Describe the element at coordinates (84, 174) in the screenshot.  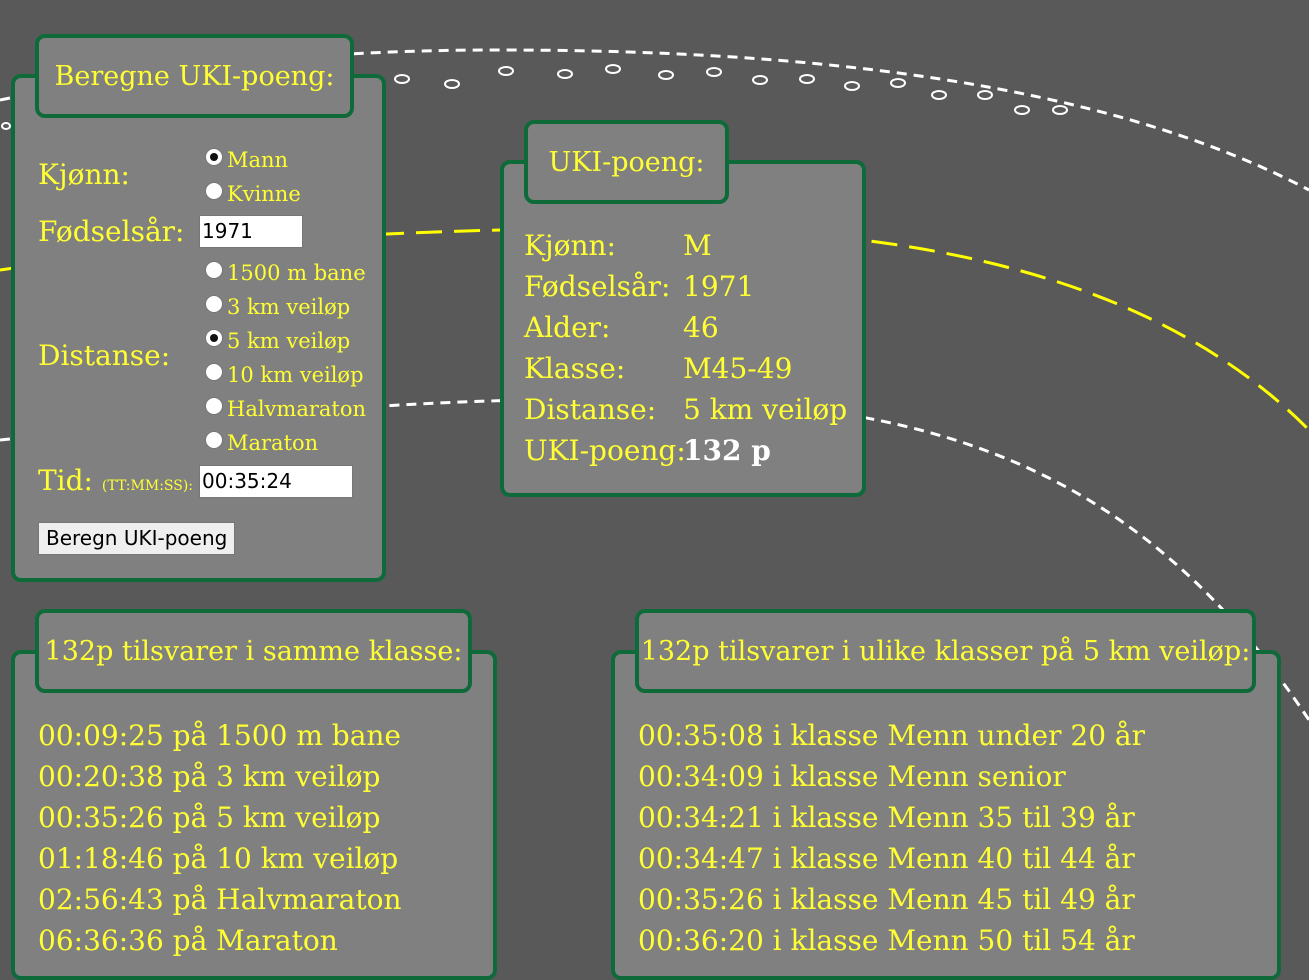
I see `gender-label: Kjønn:` at that location.